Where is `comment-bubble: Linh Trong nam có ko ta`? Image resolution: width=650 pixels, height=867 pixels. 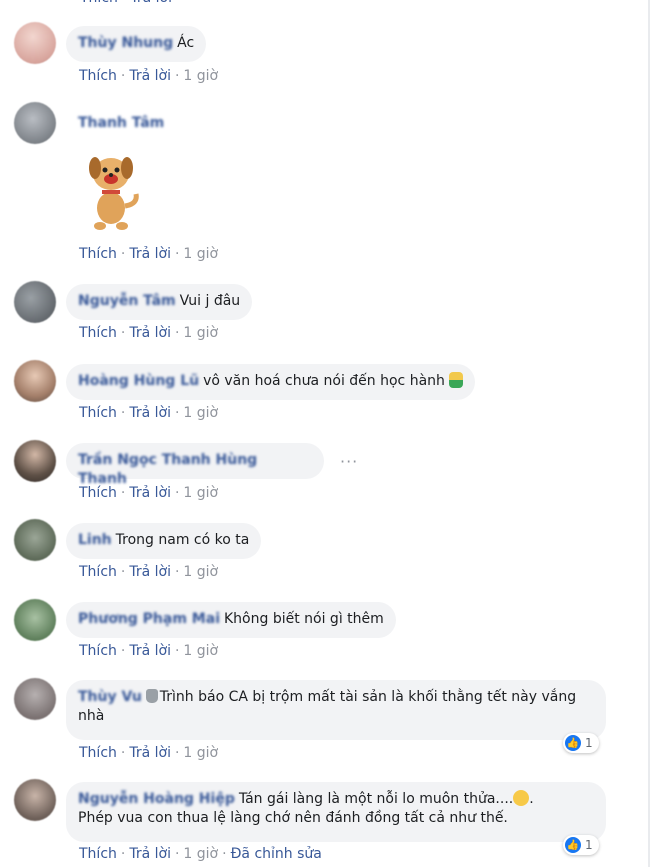 comment-bubble: Linh Trong nam có ko ta is located at coordinates (164, 541).